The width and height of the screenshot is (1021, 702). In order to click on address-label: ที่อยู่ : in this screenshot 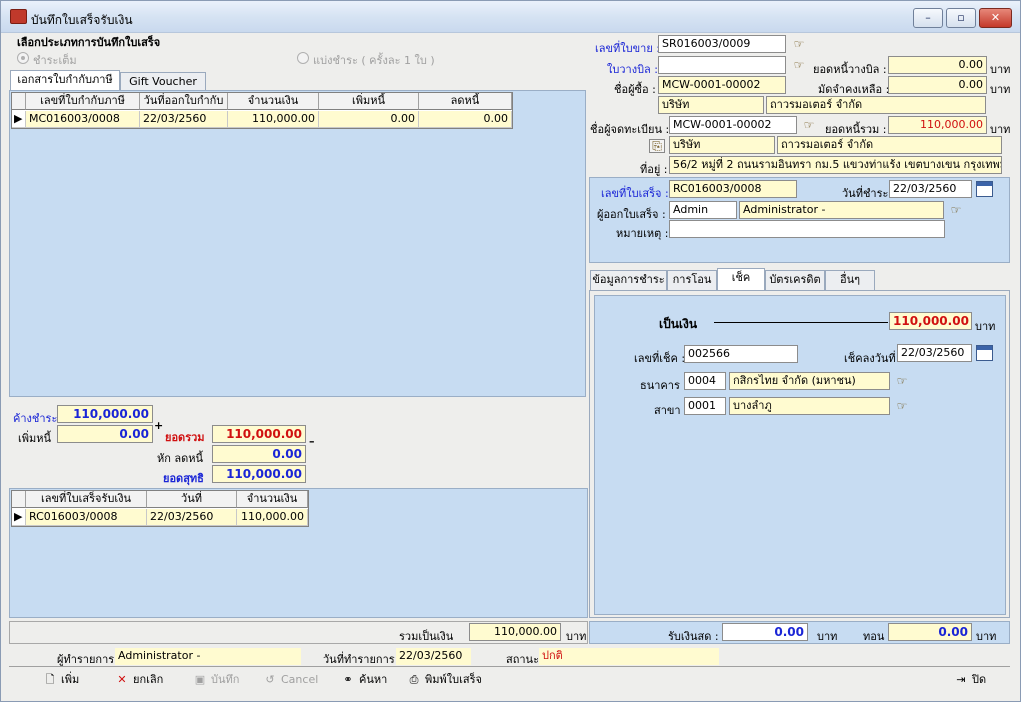, I will do `click(654, 169)`.